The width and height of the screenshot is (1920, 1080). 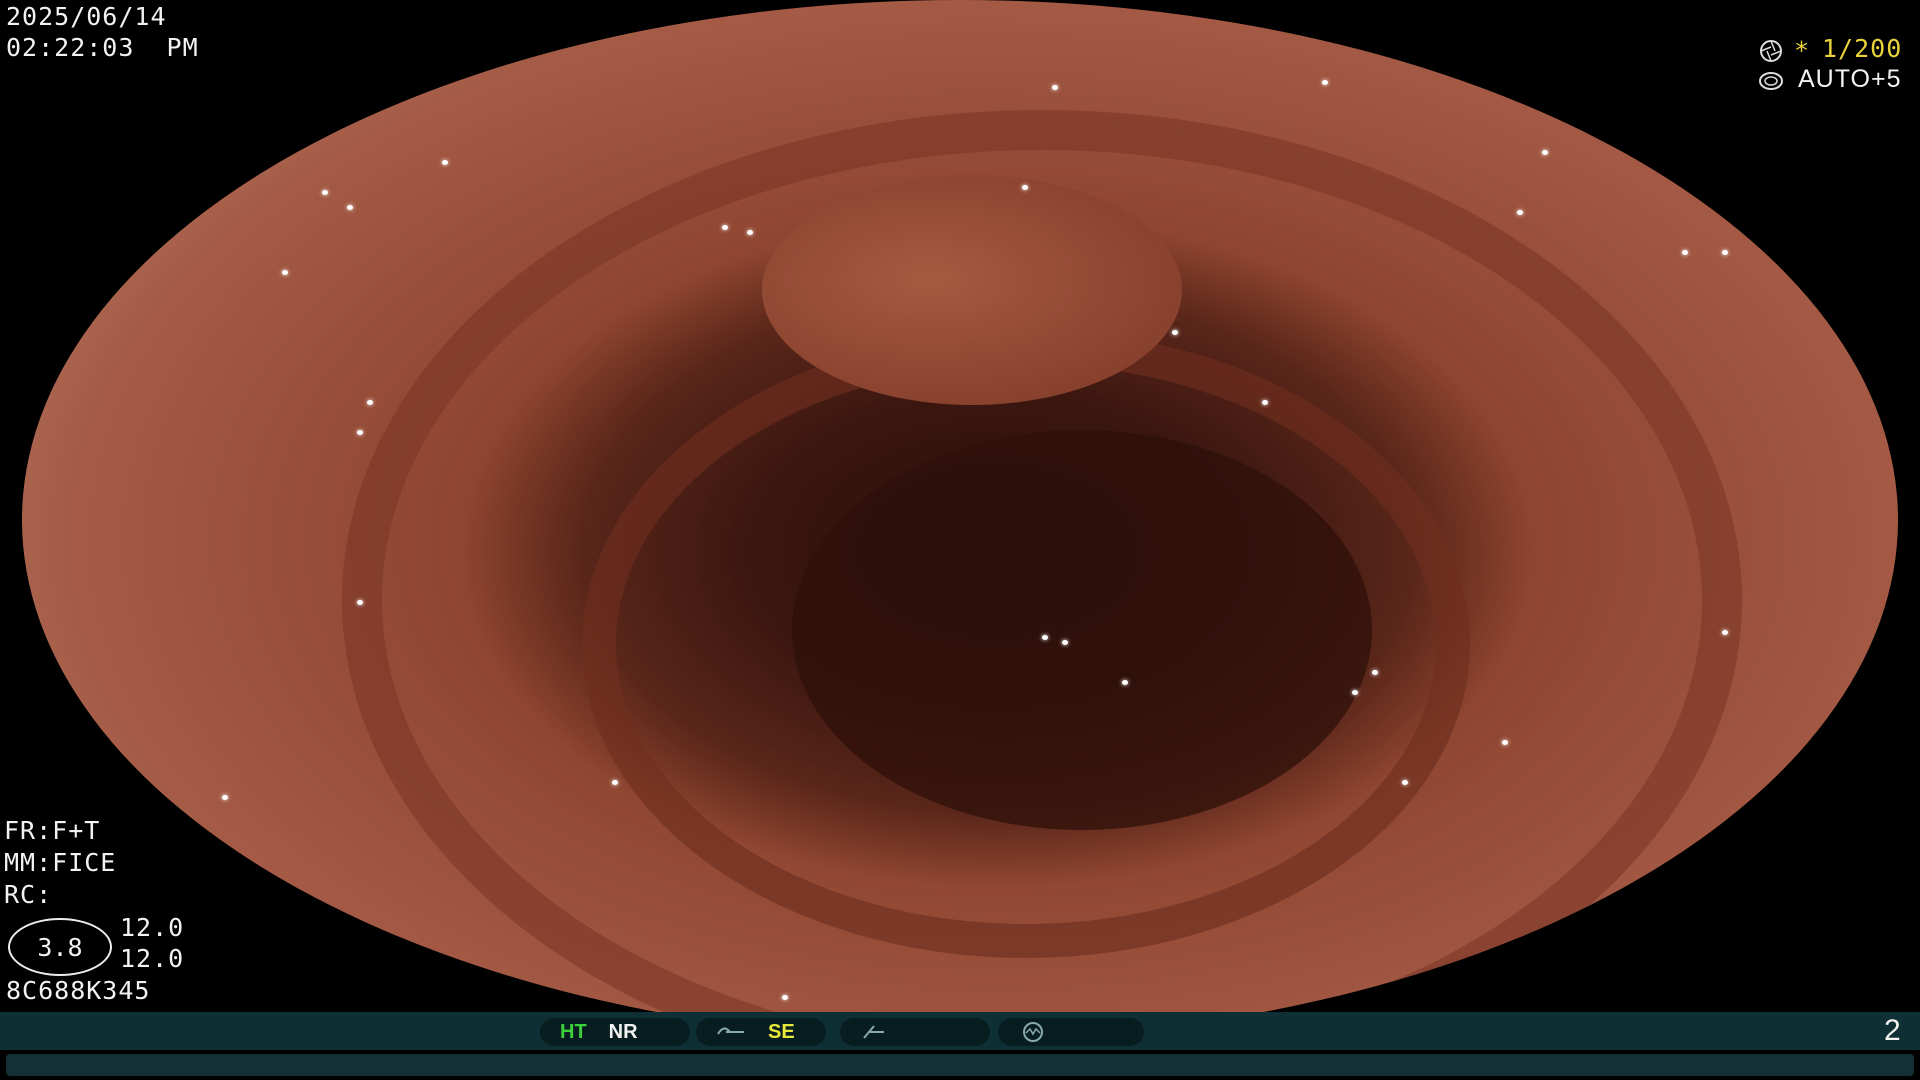 I want to click on aperture-icon, so click(x=1771, y=51).